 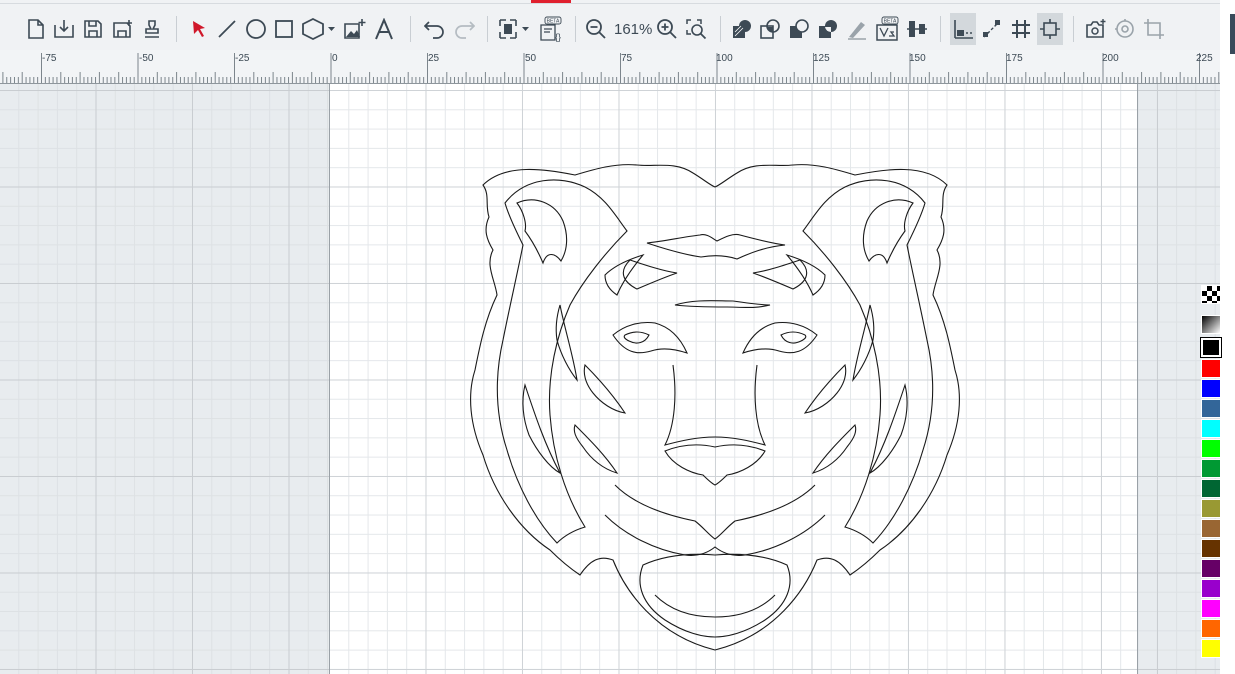 I want to click on import-icon, so click(x=64, y=29).